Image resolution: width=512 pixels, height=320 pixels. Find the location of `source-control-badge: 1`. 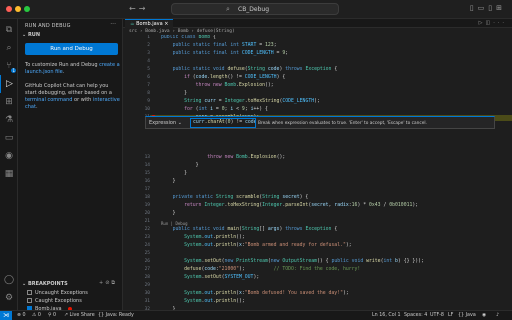

source-control-badge: 1 is located at coordinates (13, 70).